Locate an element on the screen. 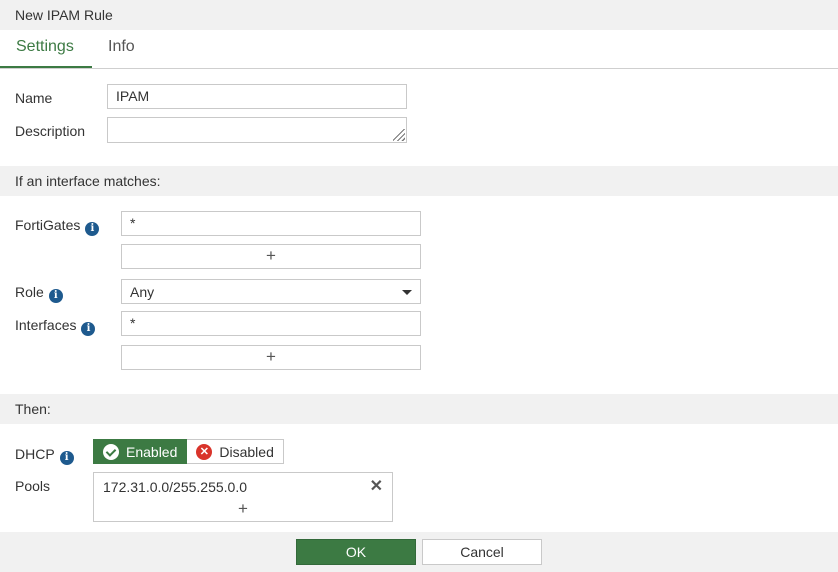 The image size is (838, 572). cancel-button: Cancel is located at coordinates (482, 552).